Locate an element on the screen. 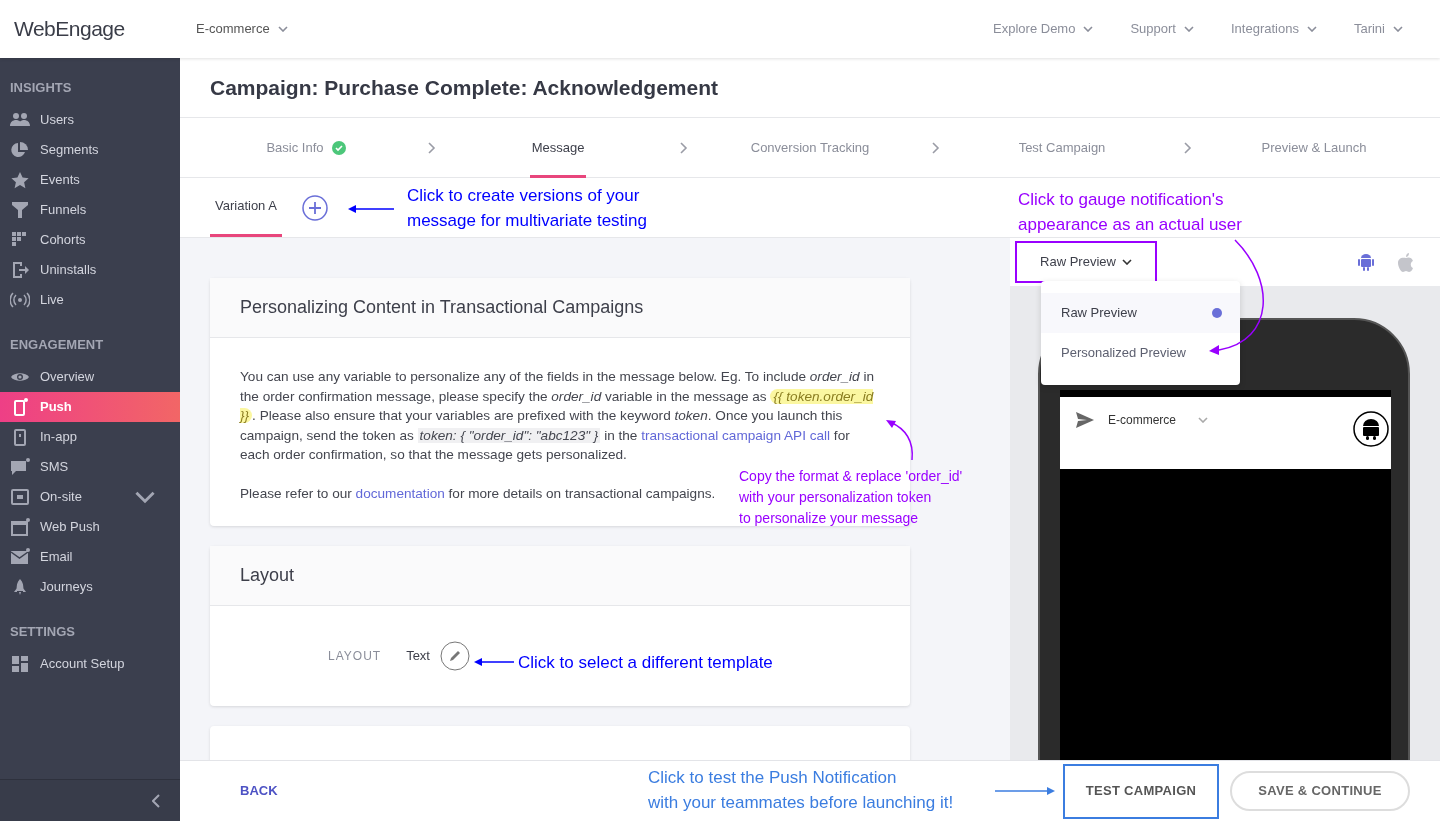 Image resolution: width=1440 pixels, height=821 pixels. add-variation-button is located at coordinates (314, 207).